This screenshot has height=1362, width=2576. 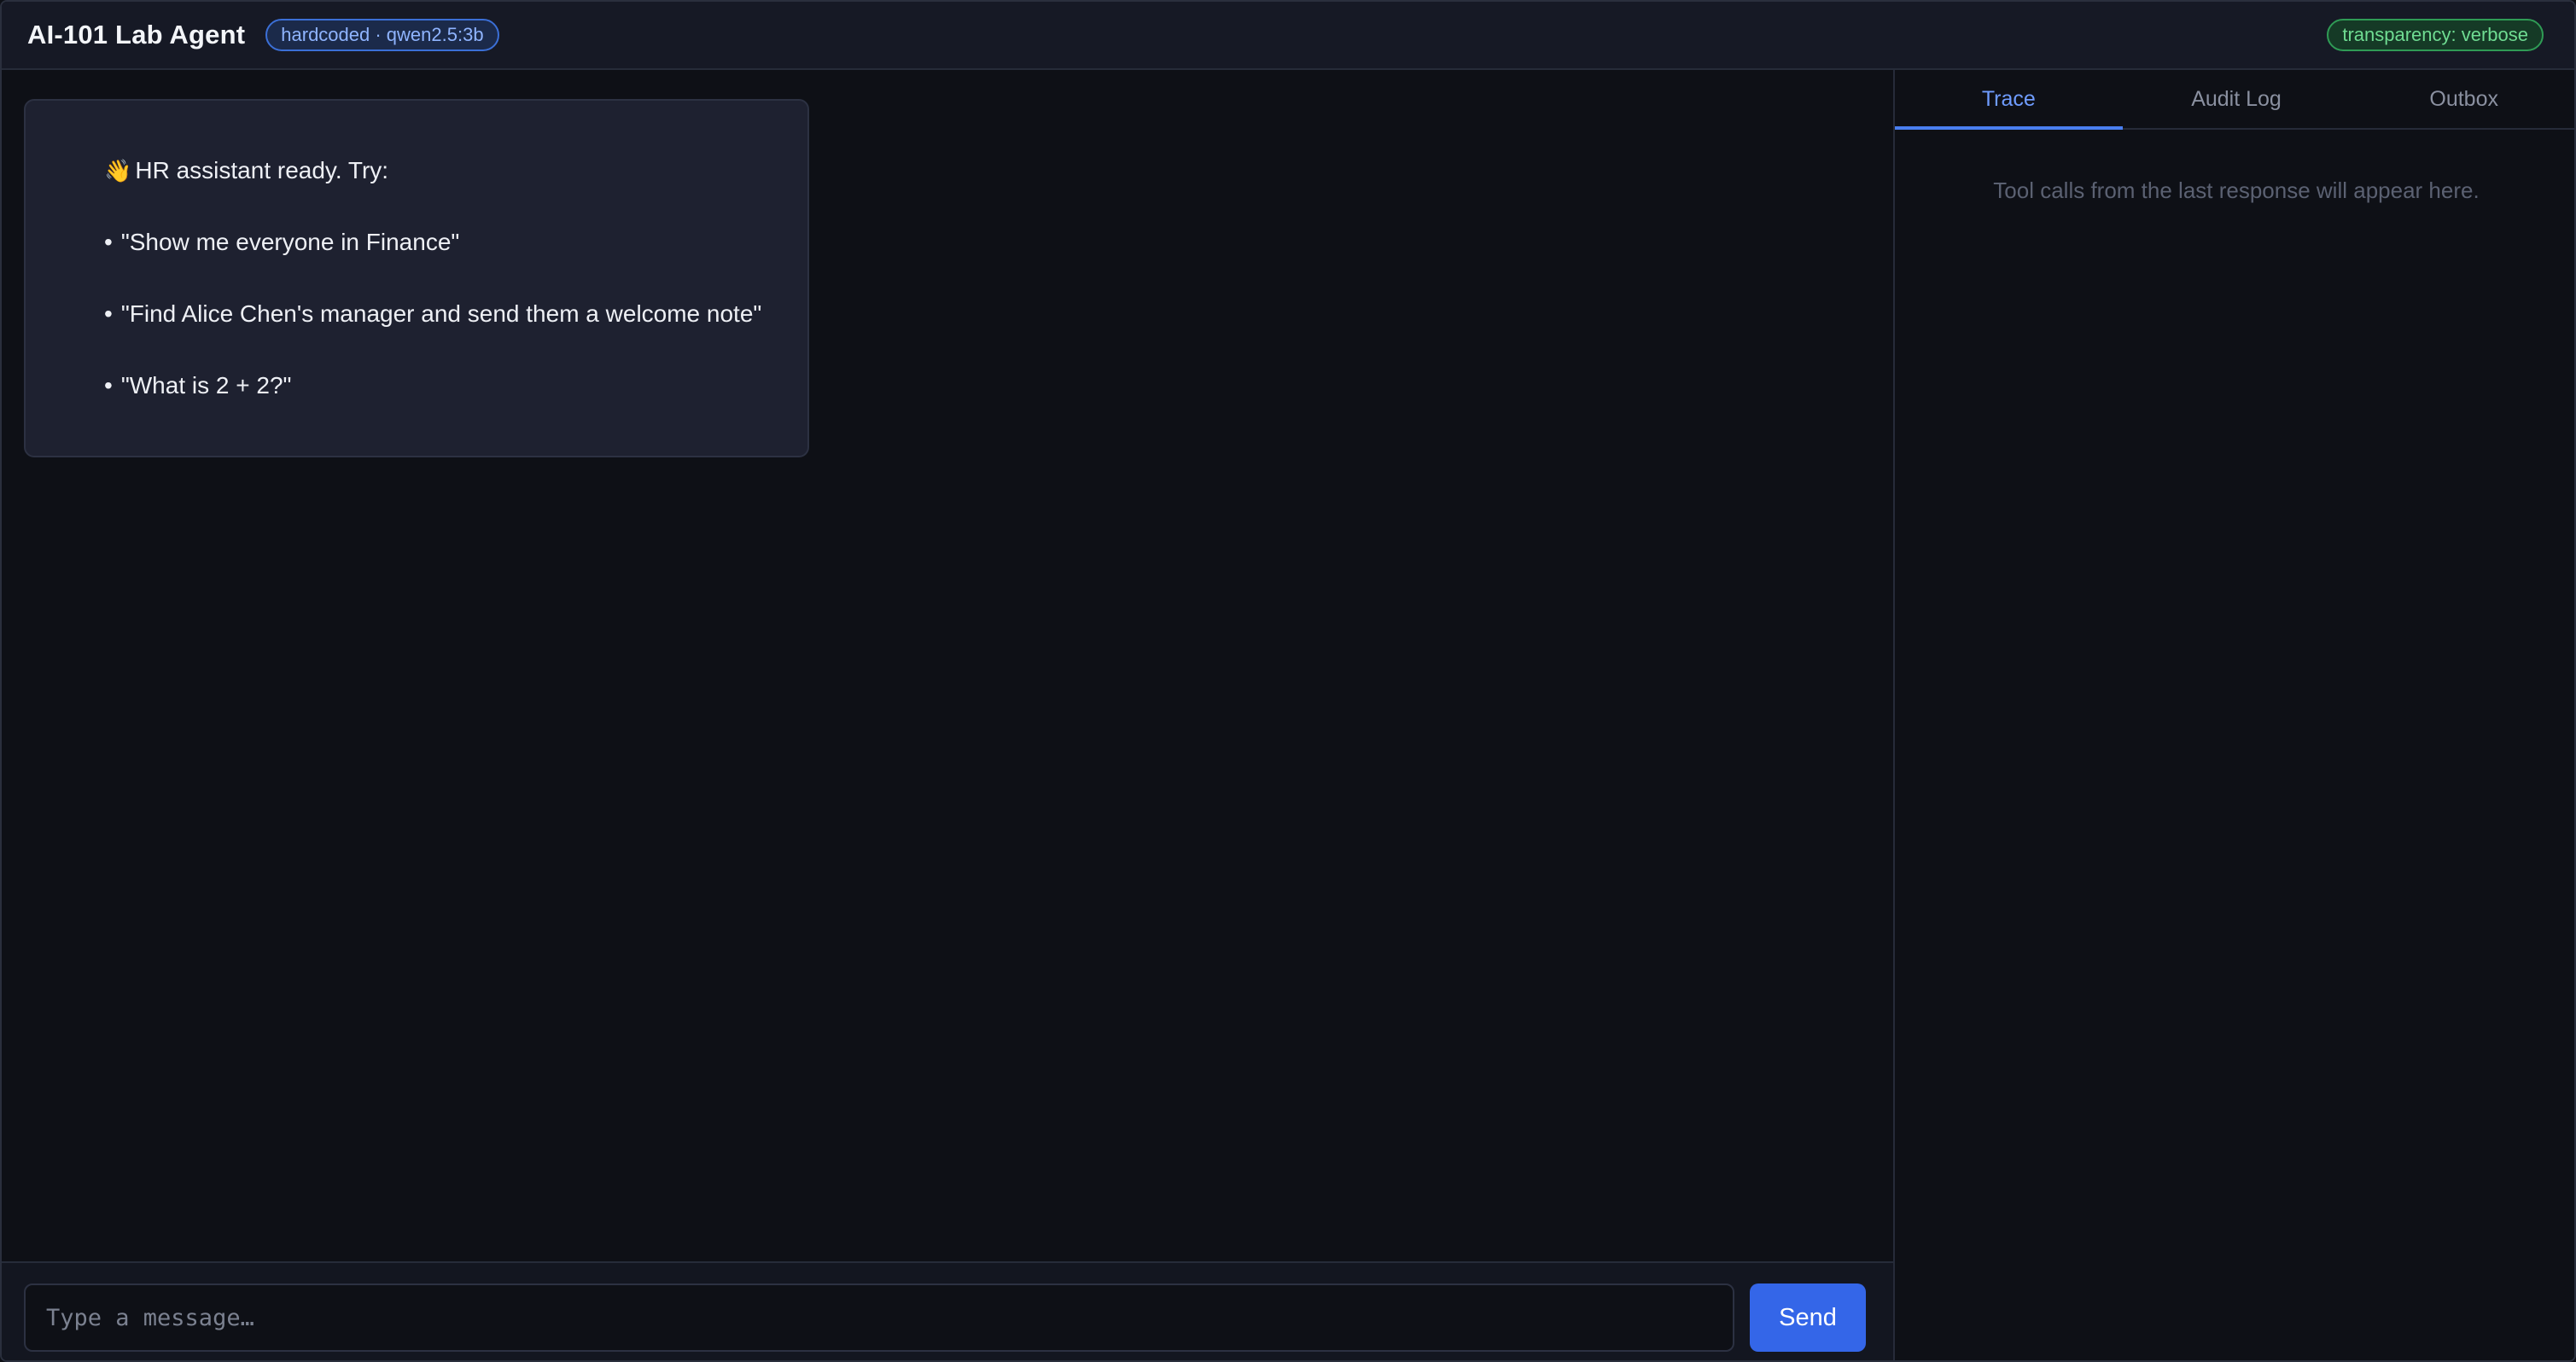 I want to click on message-input, so click(x=879, y=1317).